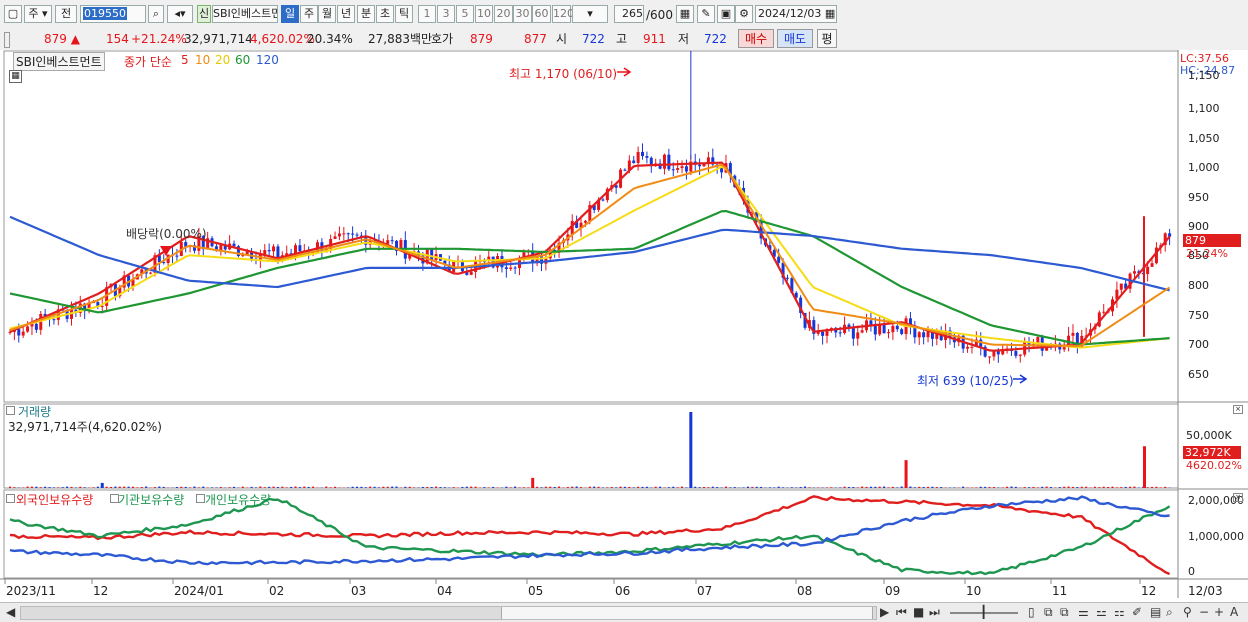  Describe the element at coordinates (726, 14) in the screenshot. I see `save-icon: ▣` at that location.